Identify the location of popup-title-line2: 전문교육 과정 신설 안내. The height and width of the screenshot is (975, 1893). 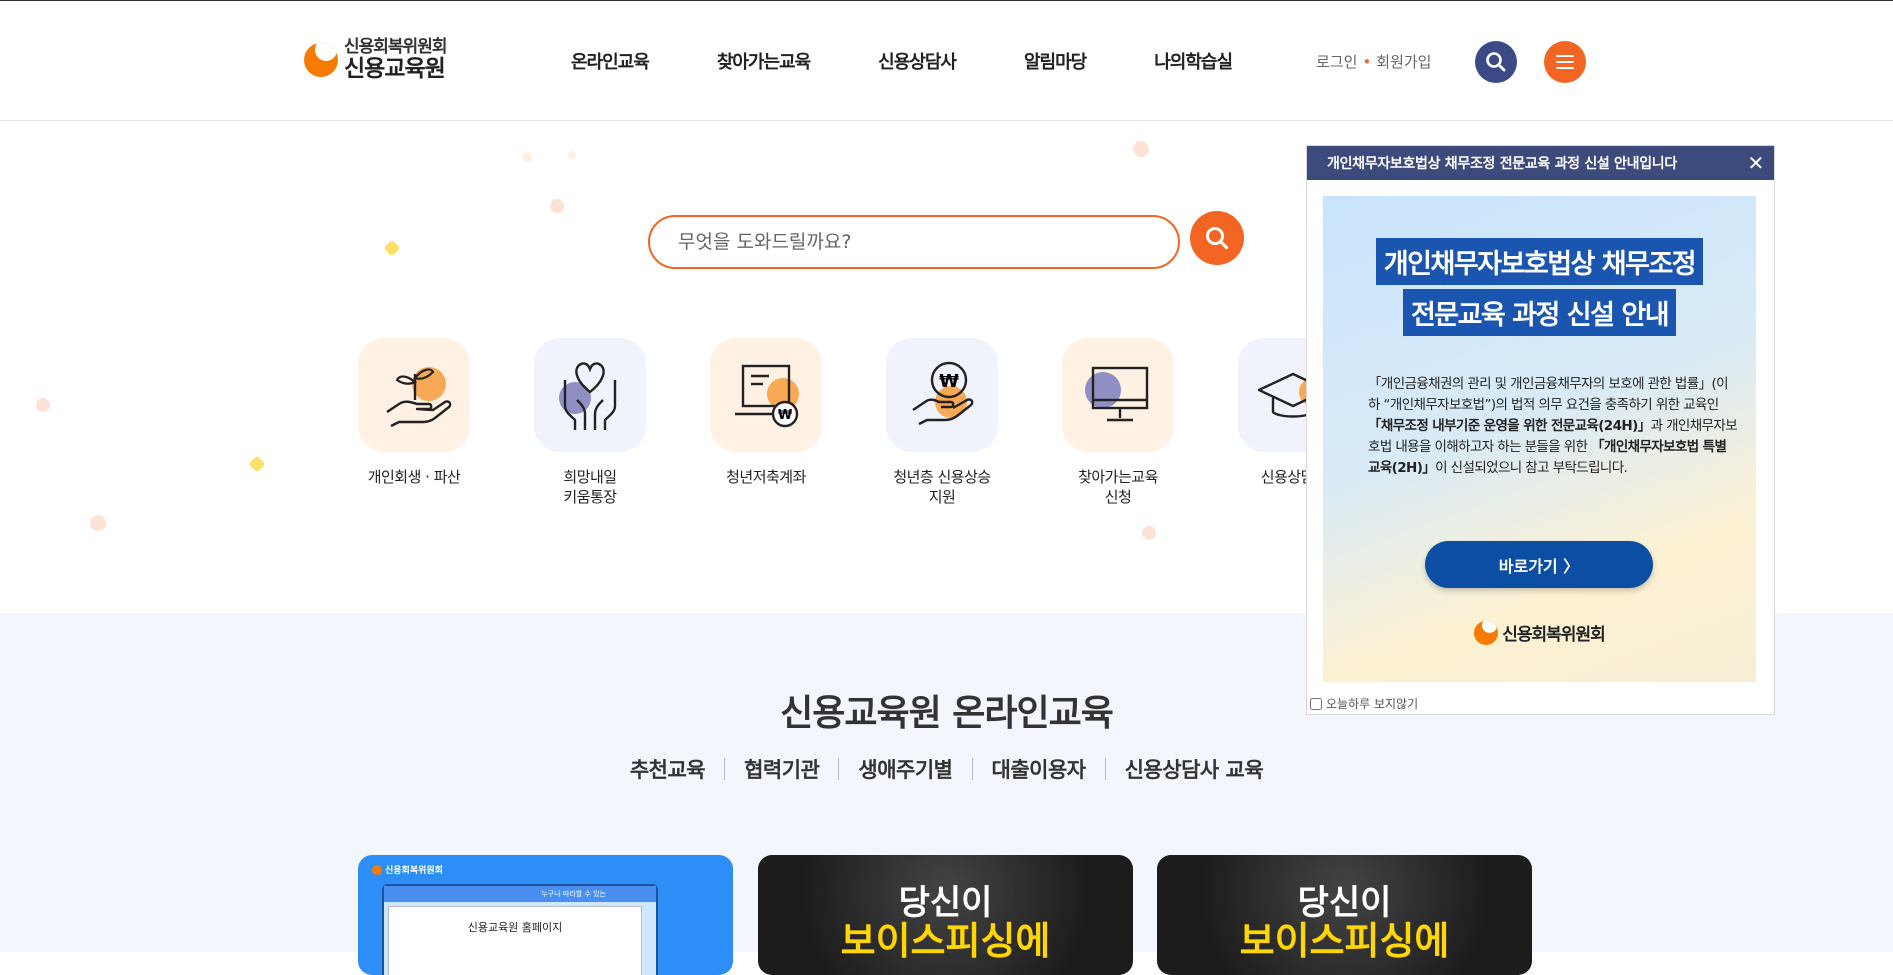
(1539, 312).